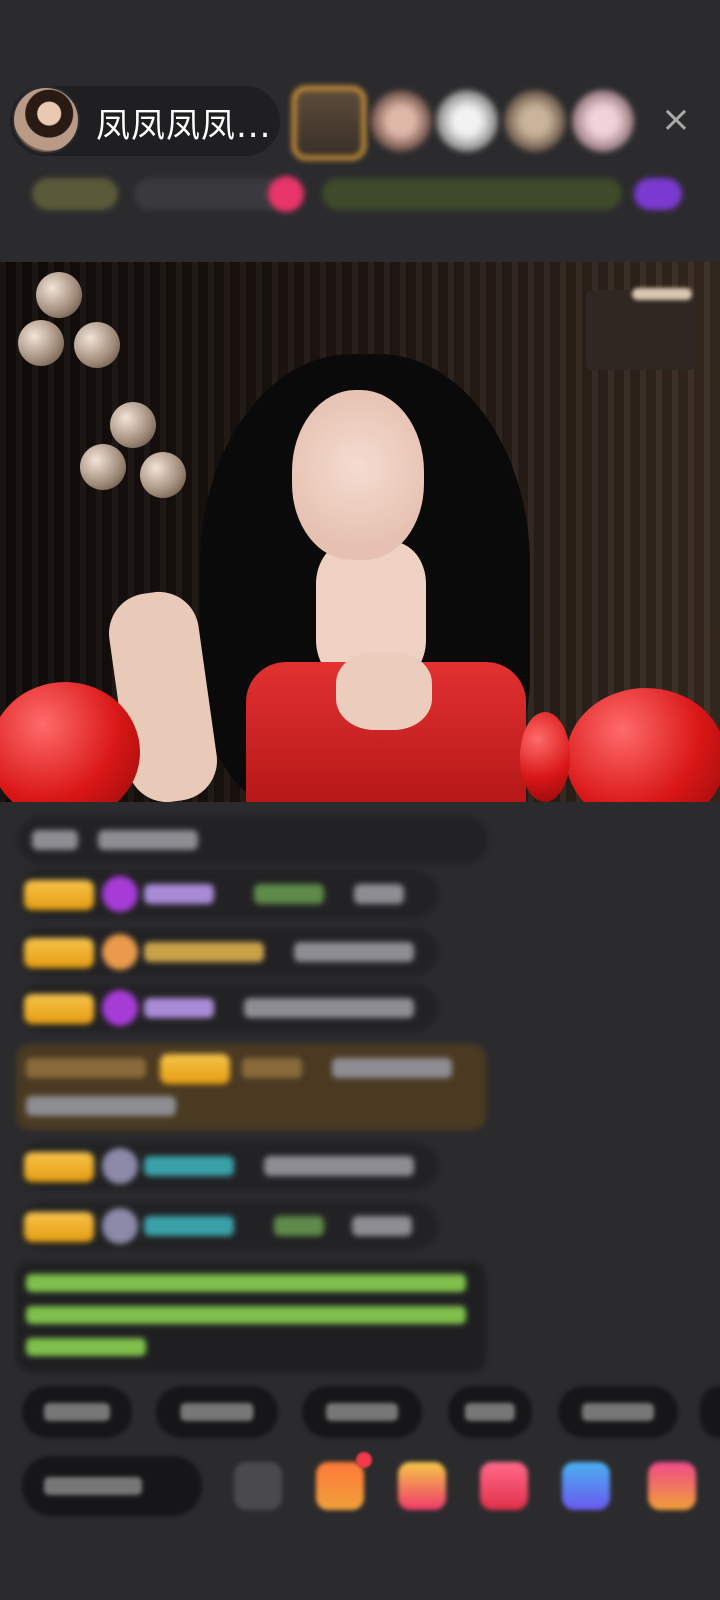 Image resolution: width=720 pixels, height=1600 pixels. I want to click on room-info-row, so click(357, 194).